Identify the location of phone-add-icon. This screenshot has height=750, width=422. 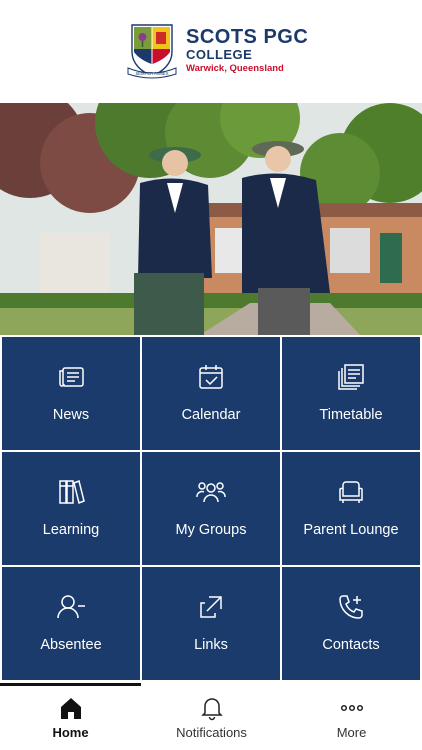
(351, 607).